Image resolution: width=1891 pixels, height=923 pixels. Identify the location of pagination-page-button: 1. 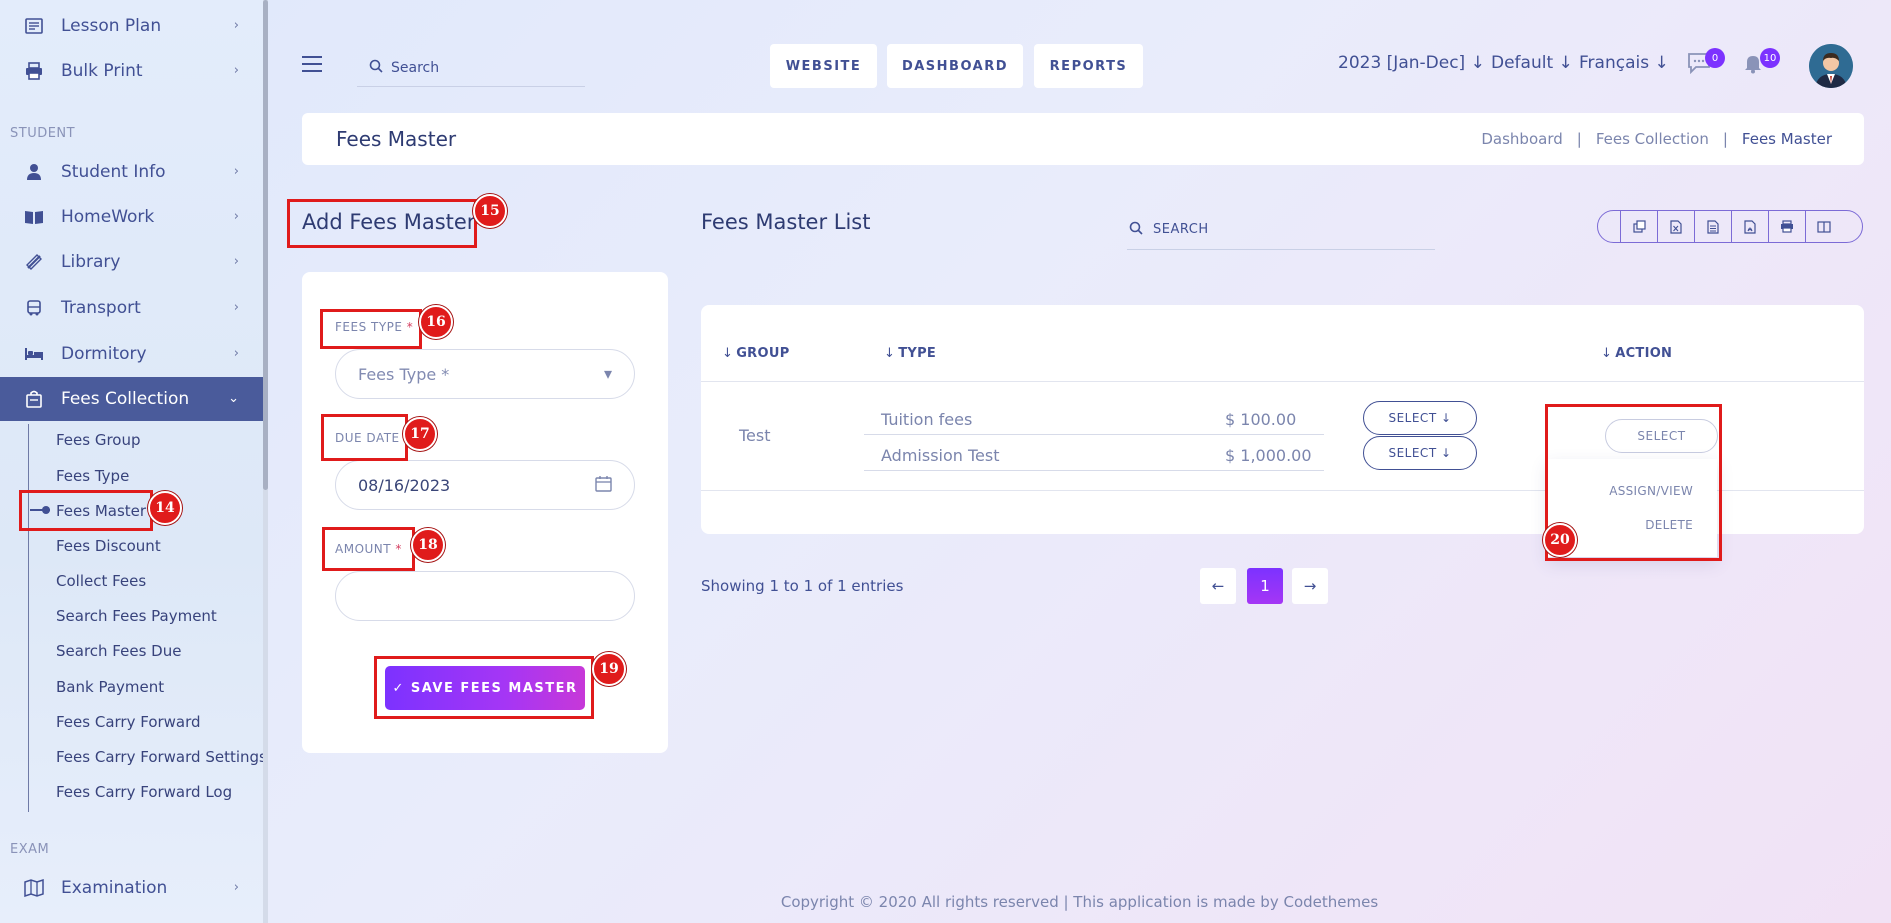
(1265, 586).